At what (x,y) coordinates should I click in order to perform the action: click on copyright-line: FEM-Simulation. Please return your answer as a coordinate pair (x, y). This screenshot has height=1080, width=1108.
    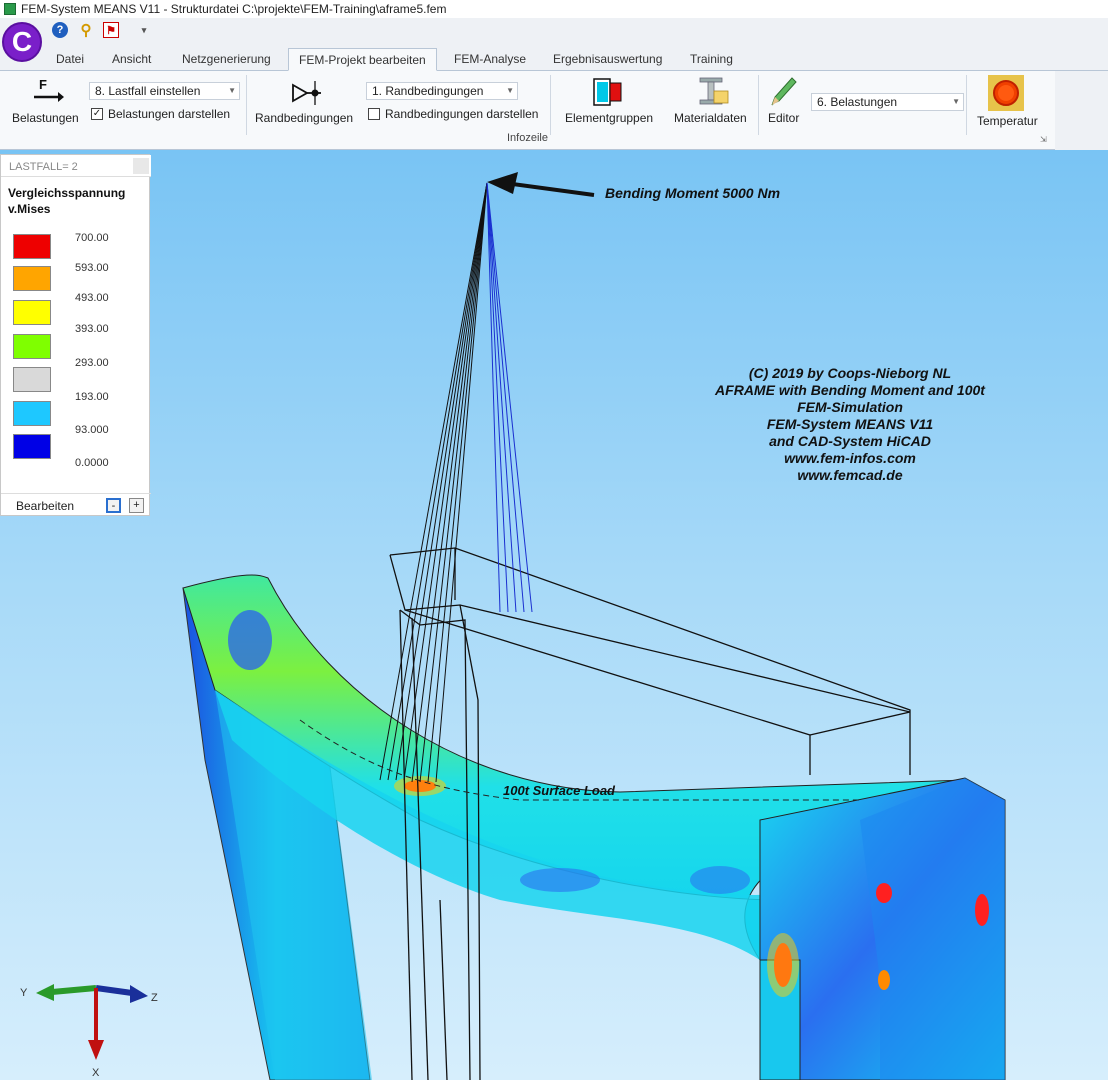
    Looking at the image, I should click on (850, 407).